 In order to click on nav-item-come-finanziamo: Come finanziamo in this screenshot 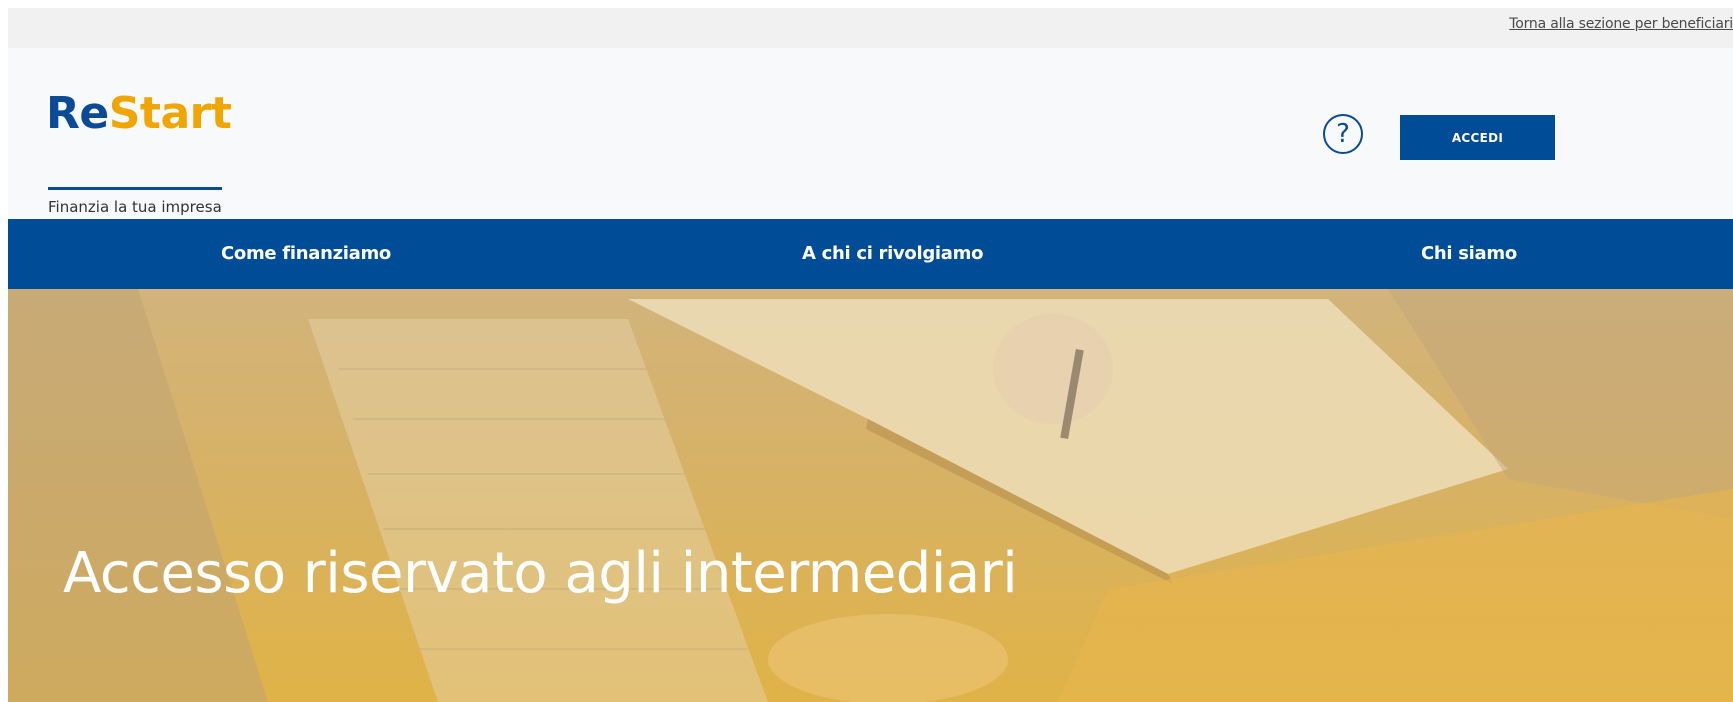, I will do `click(306, 254)`.